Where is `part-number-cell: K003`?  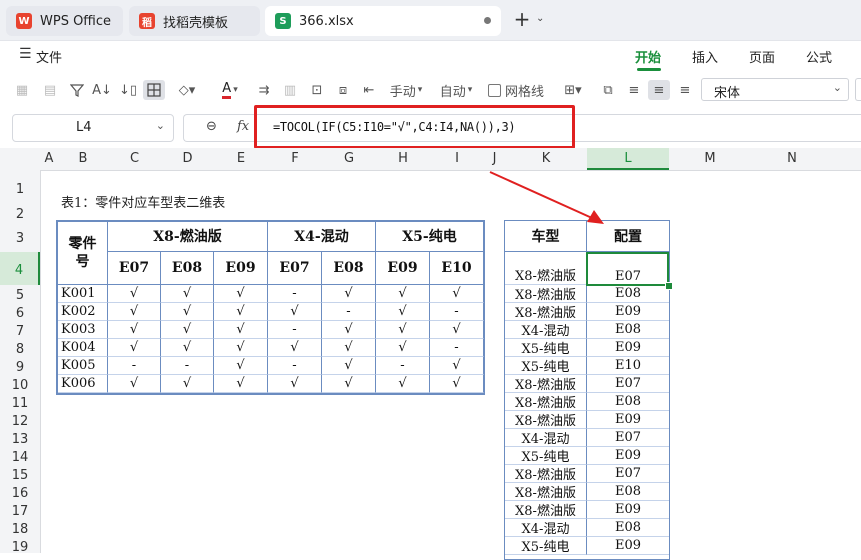
part-number-cell: K003 is located at coordinates (83, 330).